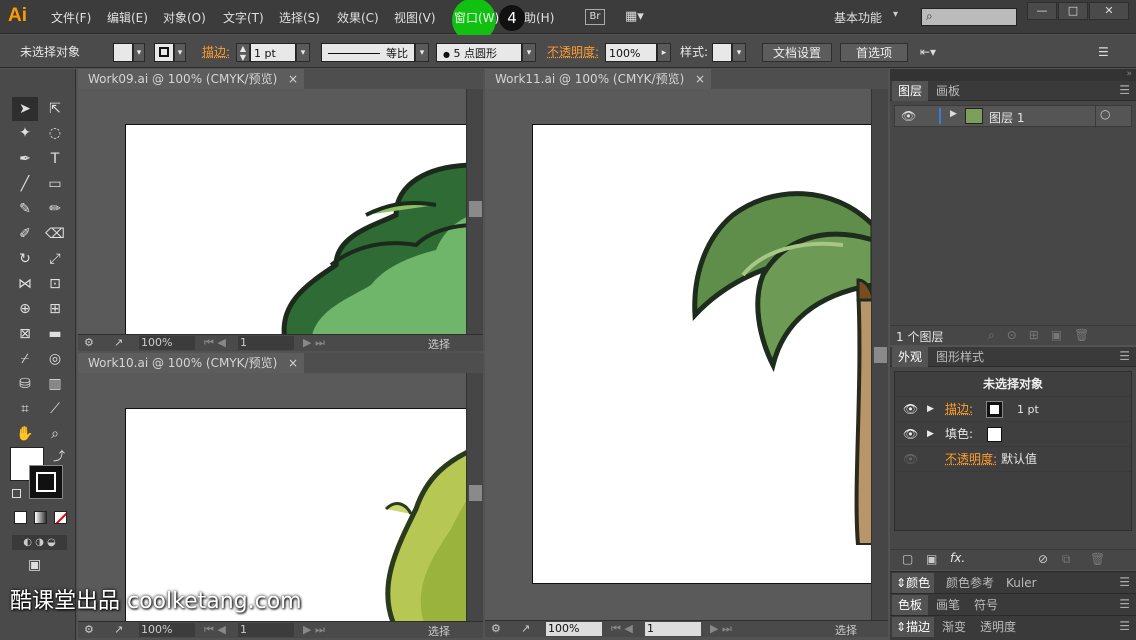  What do you see at coordinates (25, 334) in the screenshot?
I see `mesh-tool-icon: ⊠` at bounding box center [25, 334].